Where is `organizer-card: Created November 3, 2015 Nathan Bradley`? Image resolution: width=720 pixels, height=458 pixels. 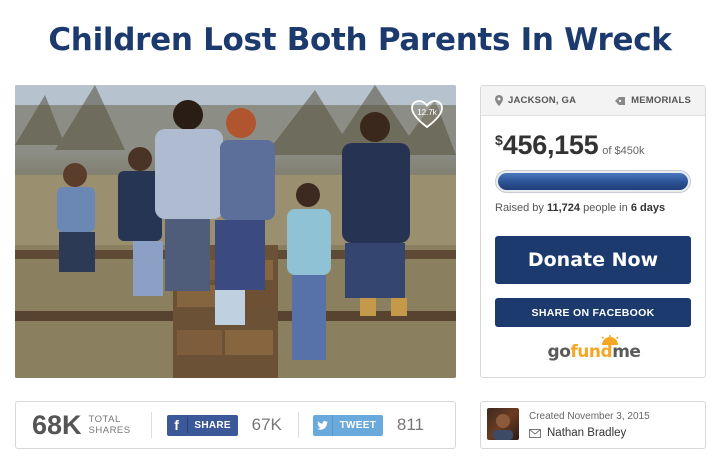
organizer-card: Created November 3, 2015 Nathan Bradley is located at coordinates (593, 425).